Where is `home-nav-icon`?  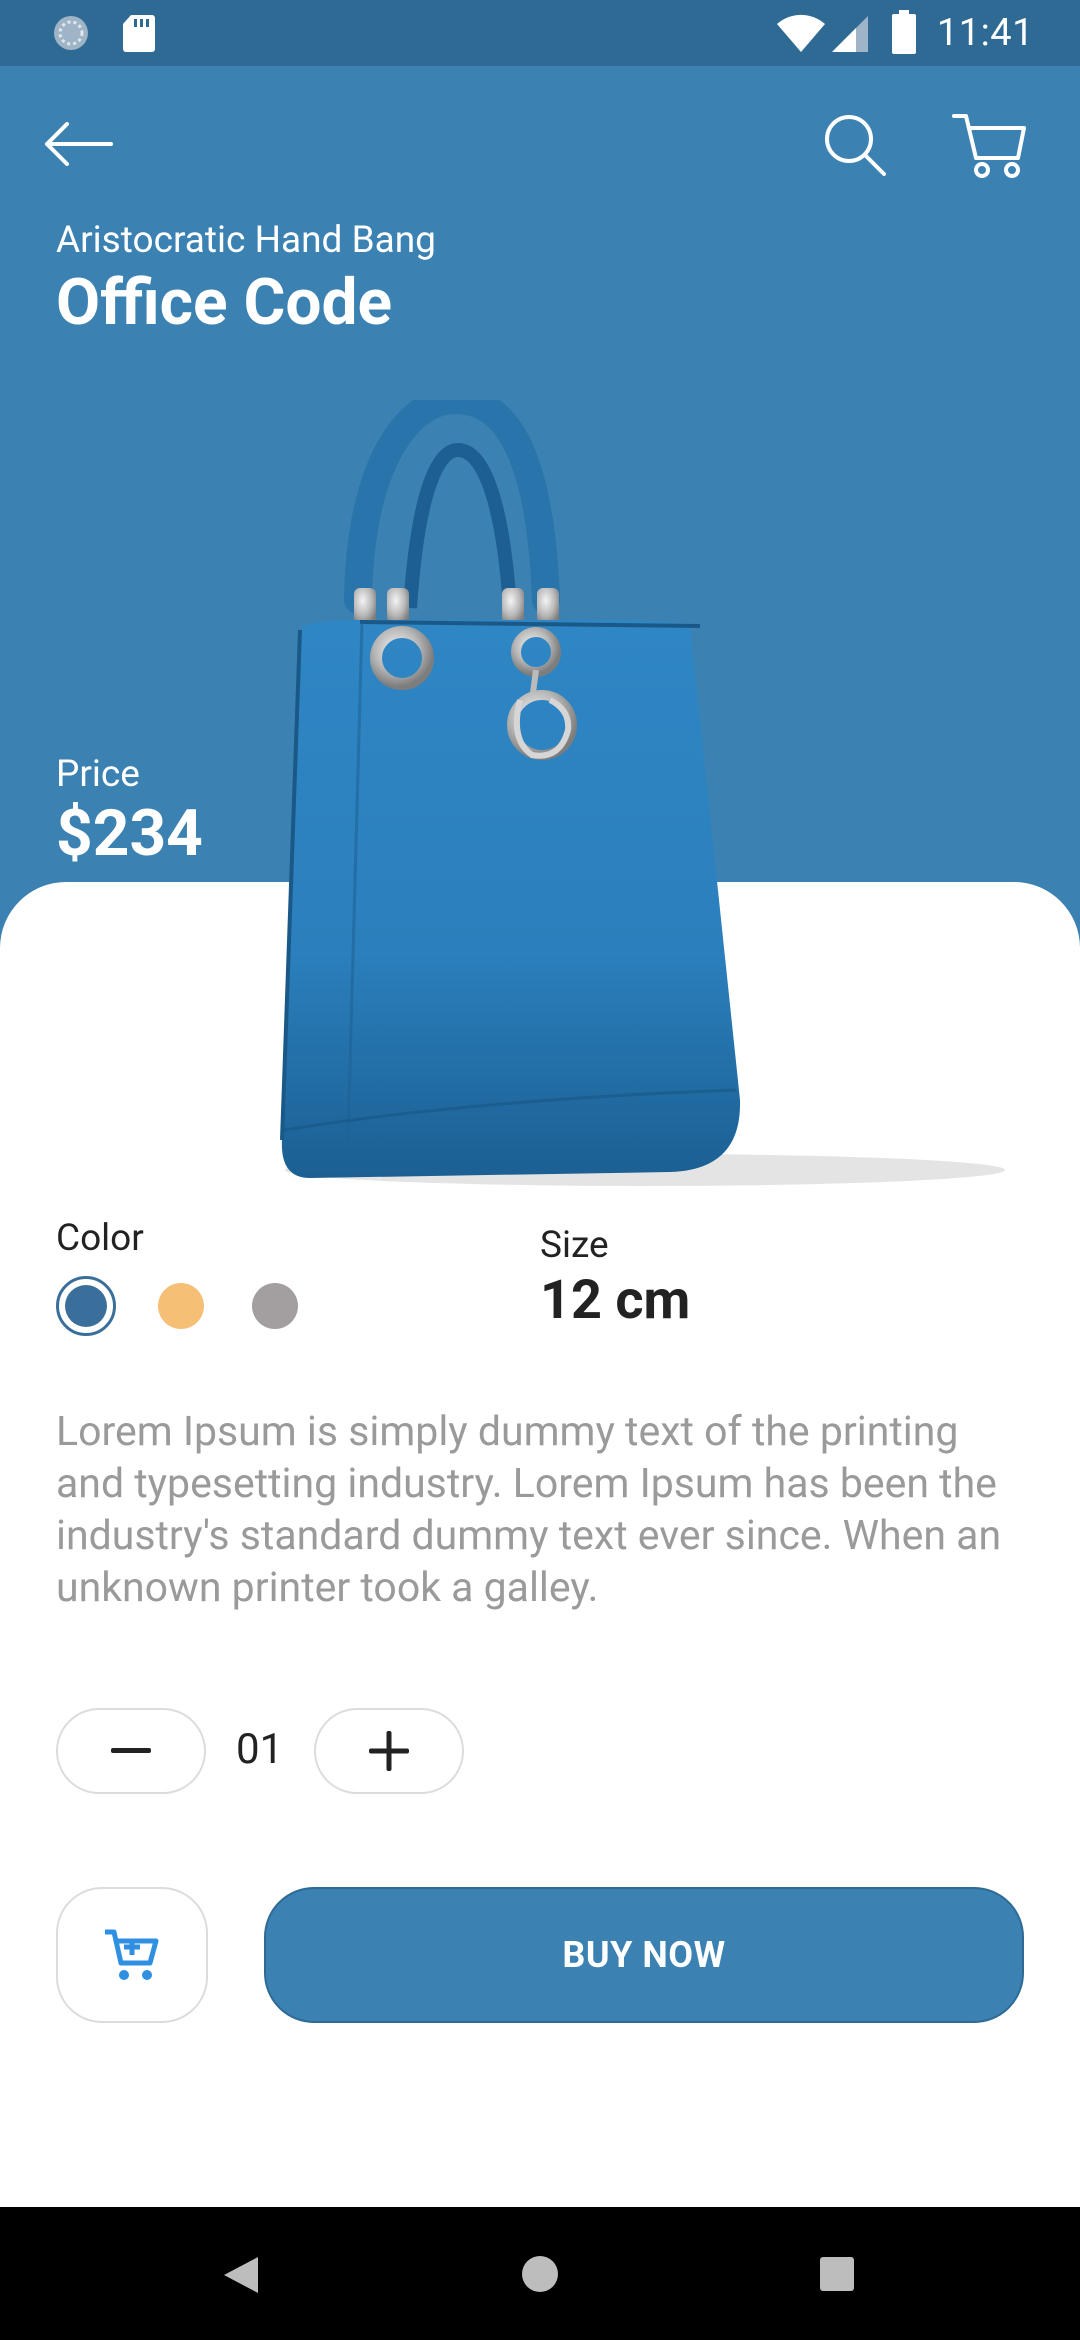 home-nav-icon is located at coordinates (540, 2274).